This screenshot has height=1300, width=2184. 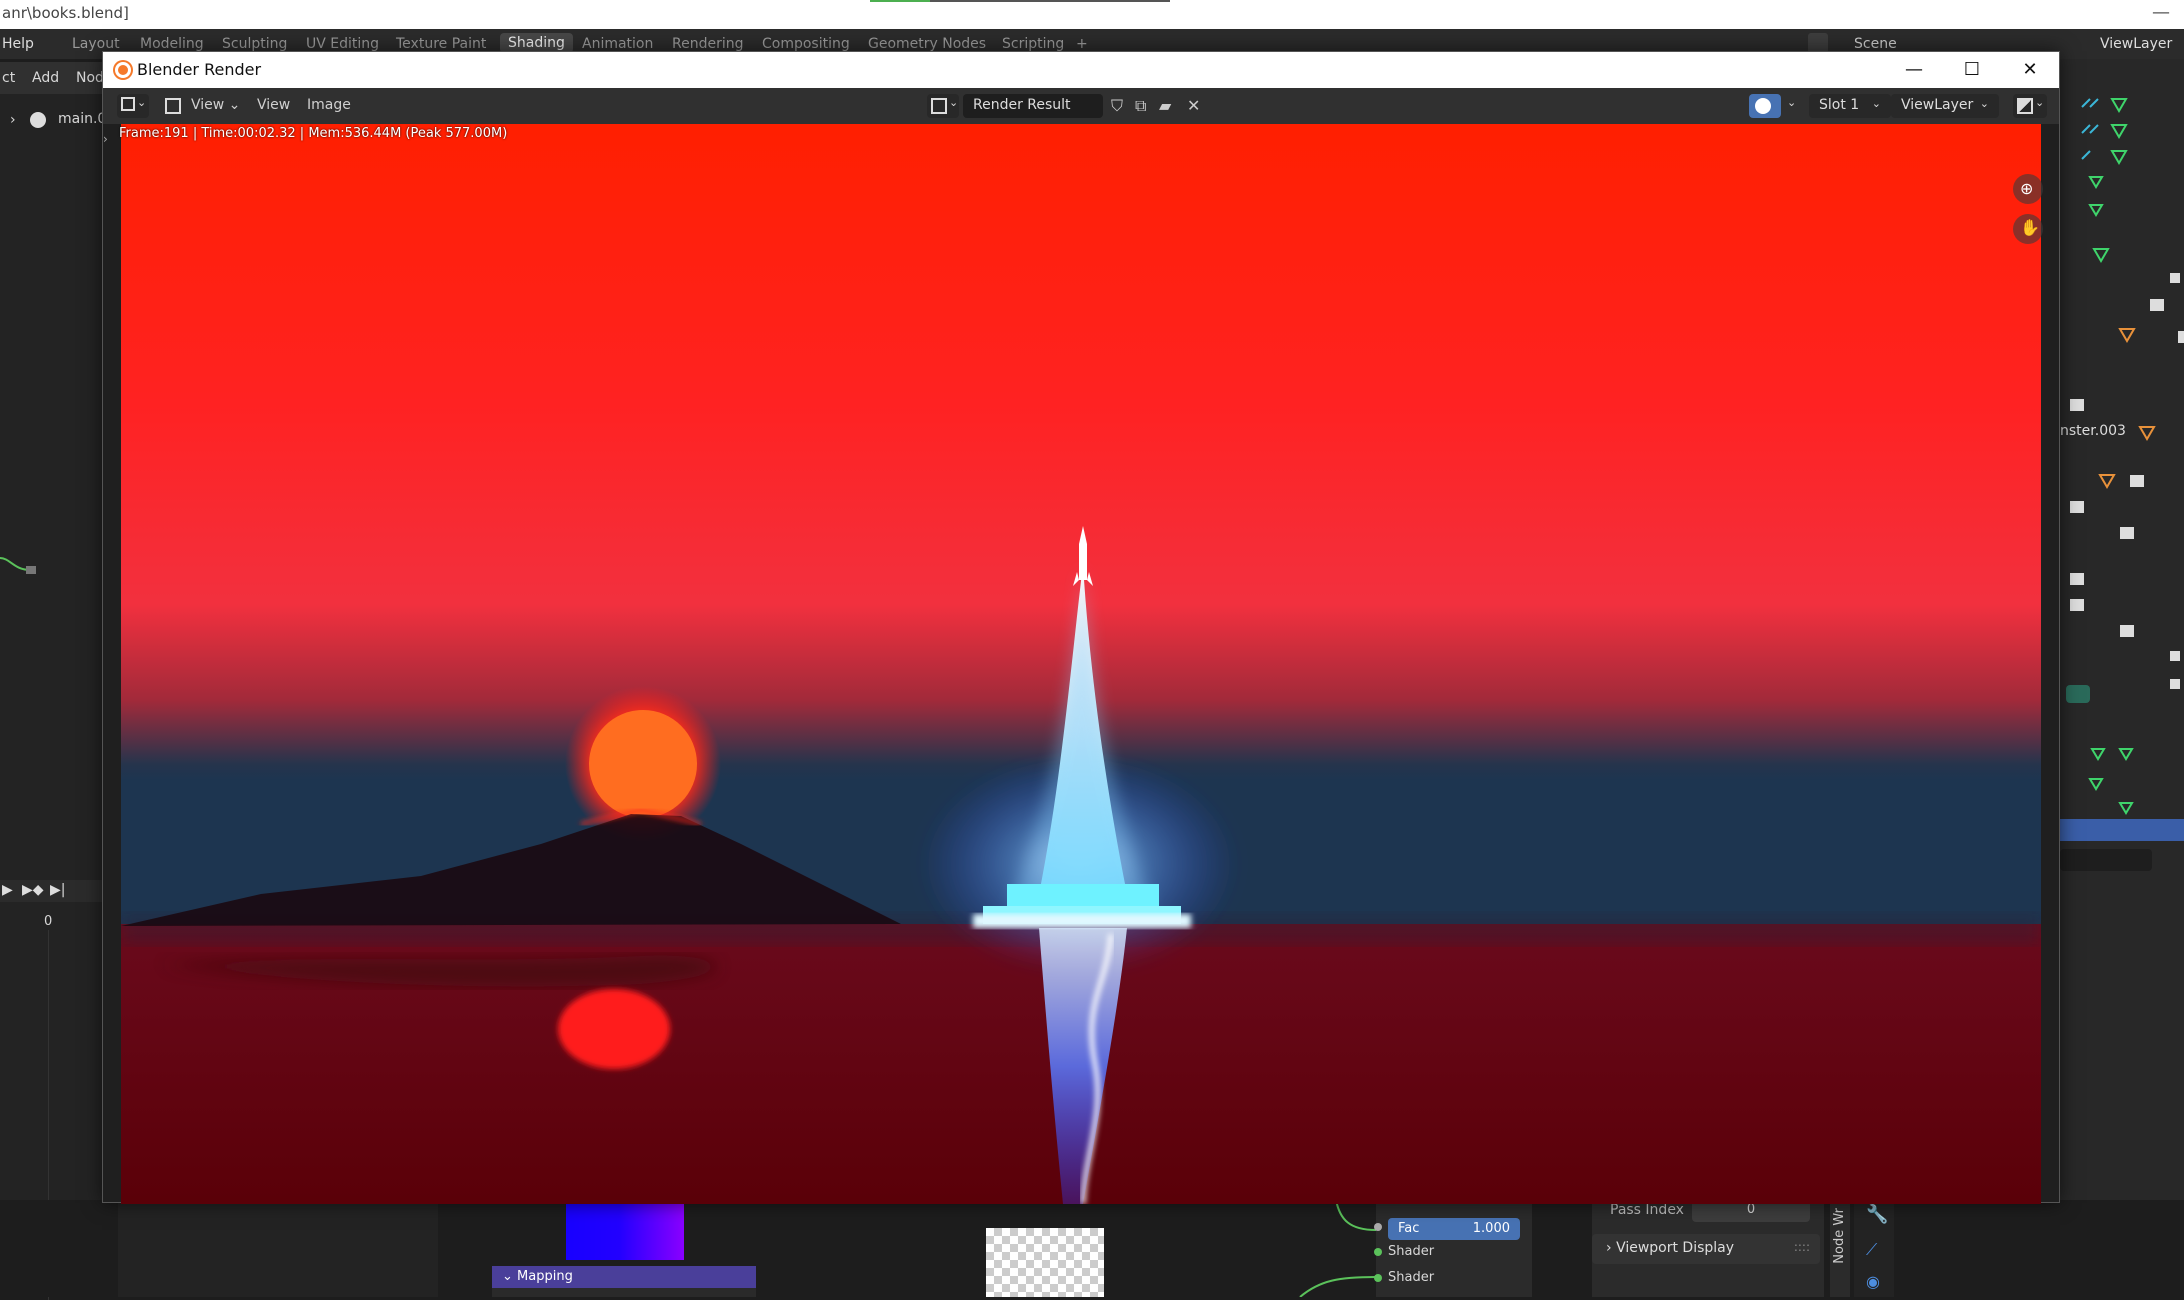 What do you see at coordinates (536, 43) in the screenshot?
I see `tab-shading: Shading` at bounding box center [536, 43].